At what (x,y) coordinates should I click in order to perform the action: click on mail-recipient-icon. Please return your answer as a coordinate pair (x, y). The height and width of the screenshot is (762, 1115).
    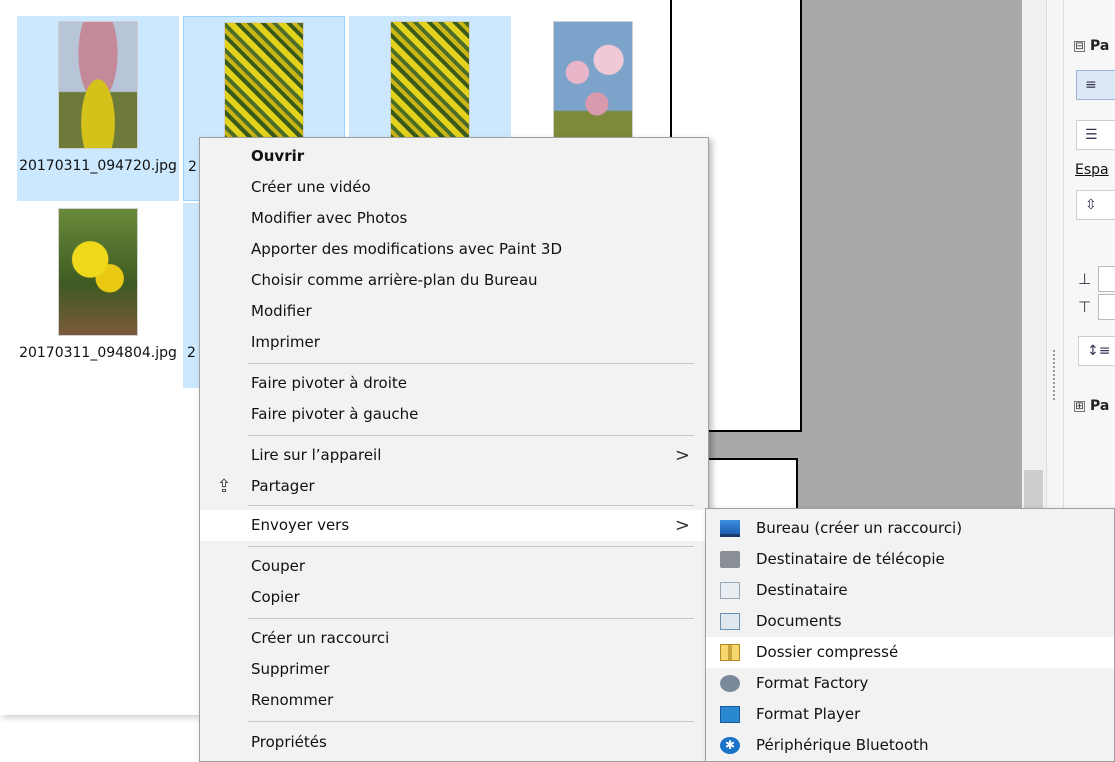
    Looking at the image, I should click on (730, 590).